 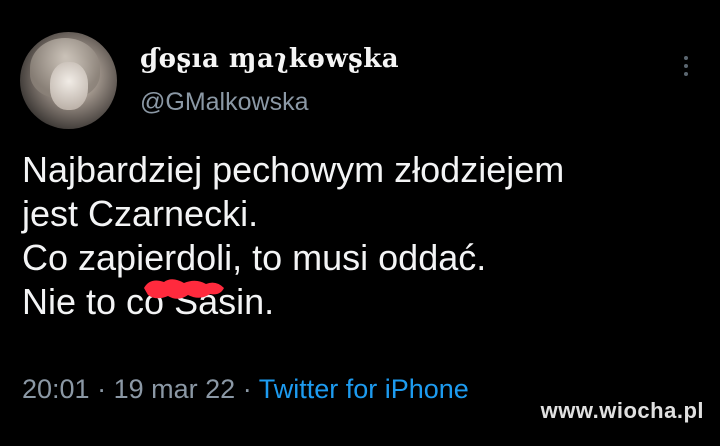 What do you see at coordinates (269, 59) in the screenshot?
I see `author-display-name: ɠɵʂıa ɱaʅkɵwʂka` at bounding box center [269, 59].